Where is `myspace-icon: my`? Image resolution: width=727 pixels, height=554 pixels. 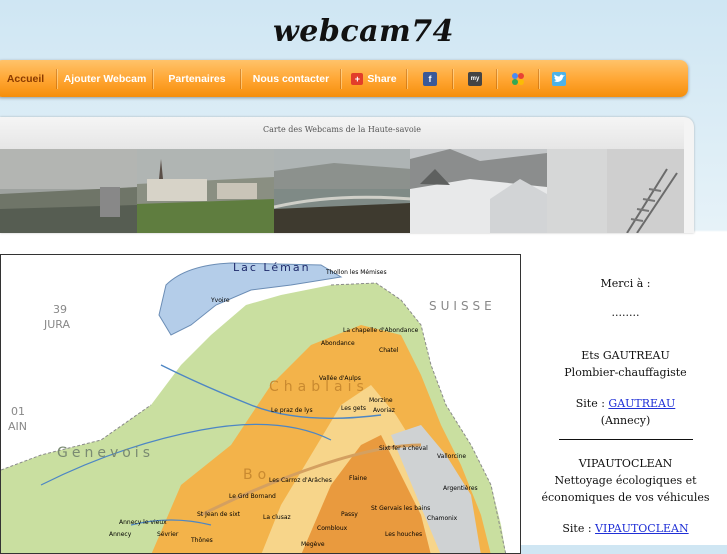
myspace-icon: my is located at coordinates (475, 78).